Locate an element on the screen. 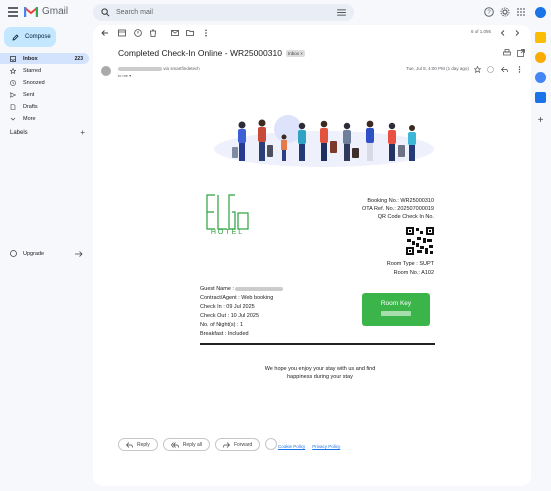  room-type: Room Type : SUPT is located at coordinates (410, 264).